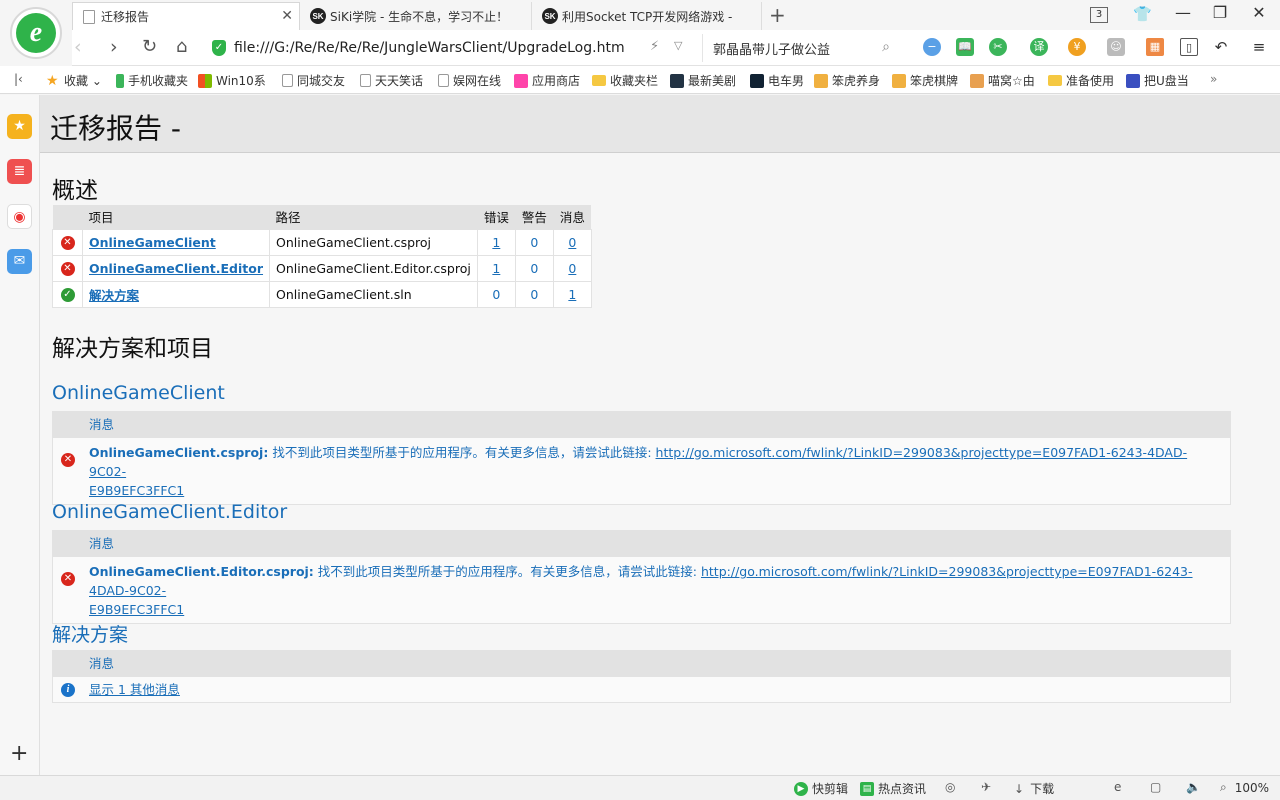 This screenshot has width=1280, height=800. I want to click on bookmark-tiger-health: 笨虎养身, so click(847, 80).